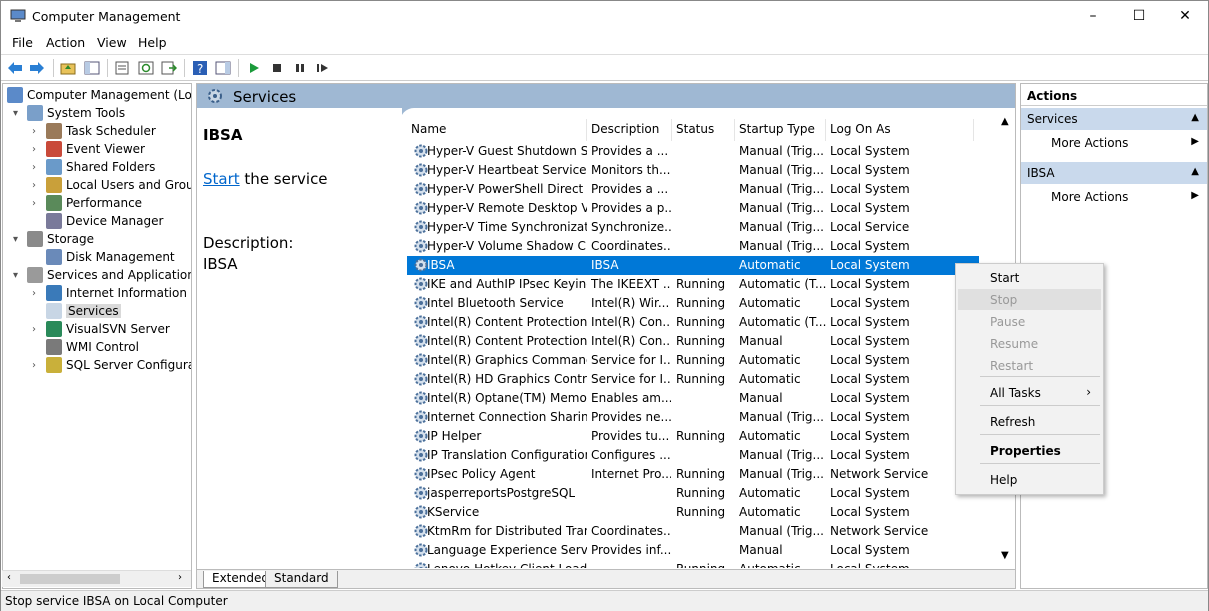 This screenshot has width=1209, height=611. I want to click on tree-item: ▾ Services and Applications, so click(102, 275).